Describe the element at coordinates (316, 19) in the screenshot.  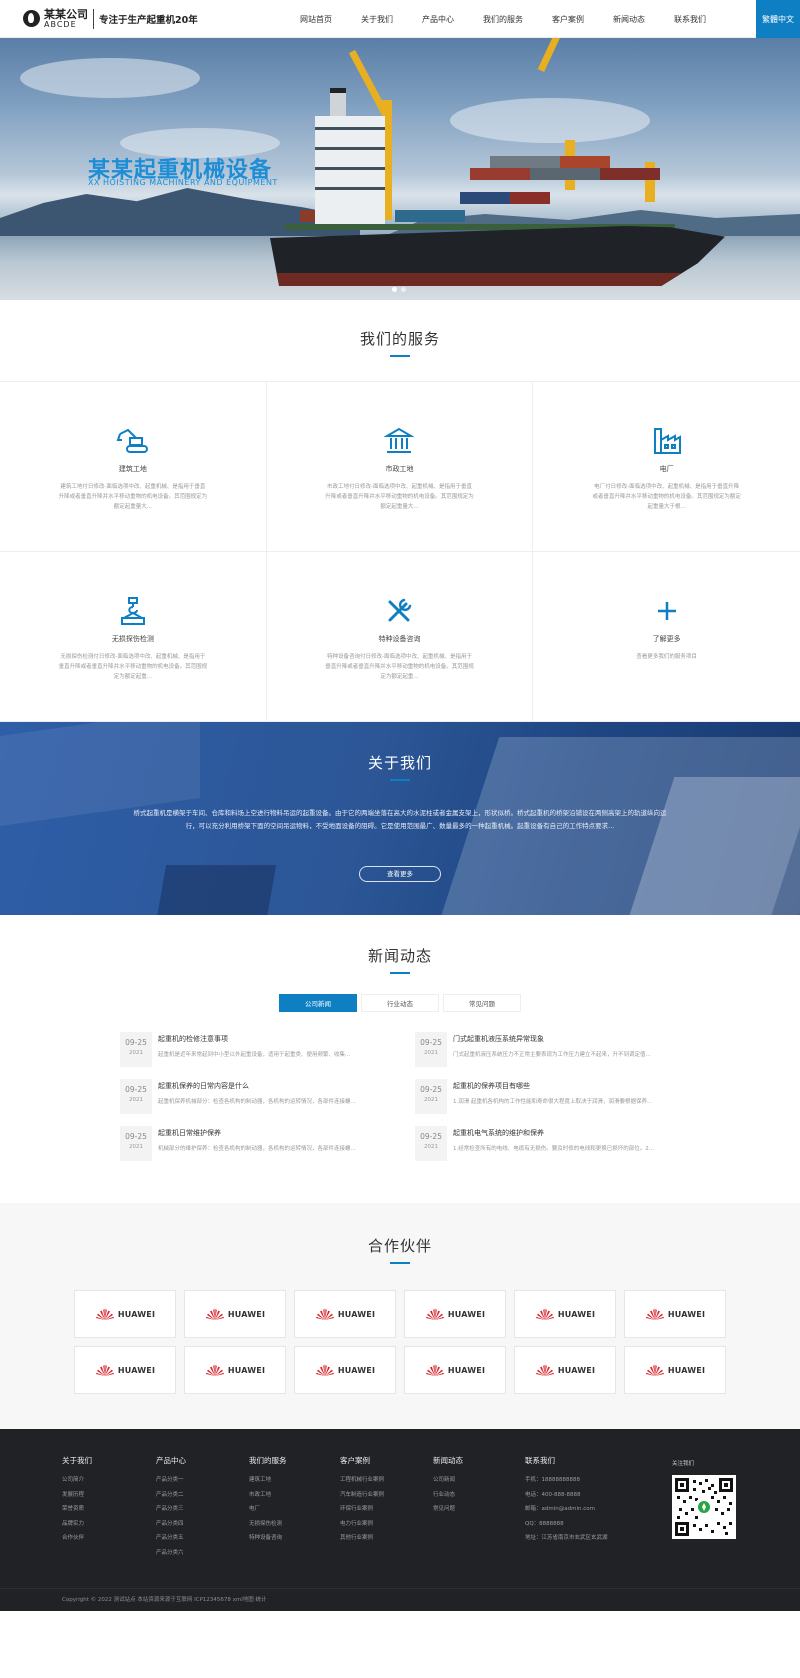
I see `nav-home: 网站首页` at that location.